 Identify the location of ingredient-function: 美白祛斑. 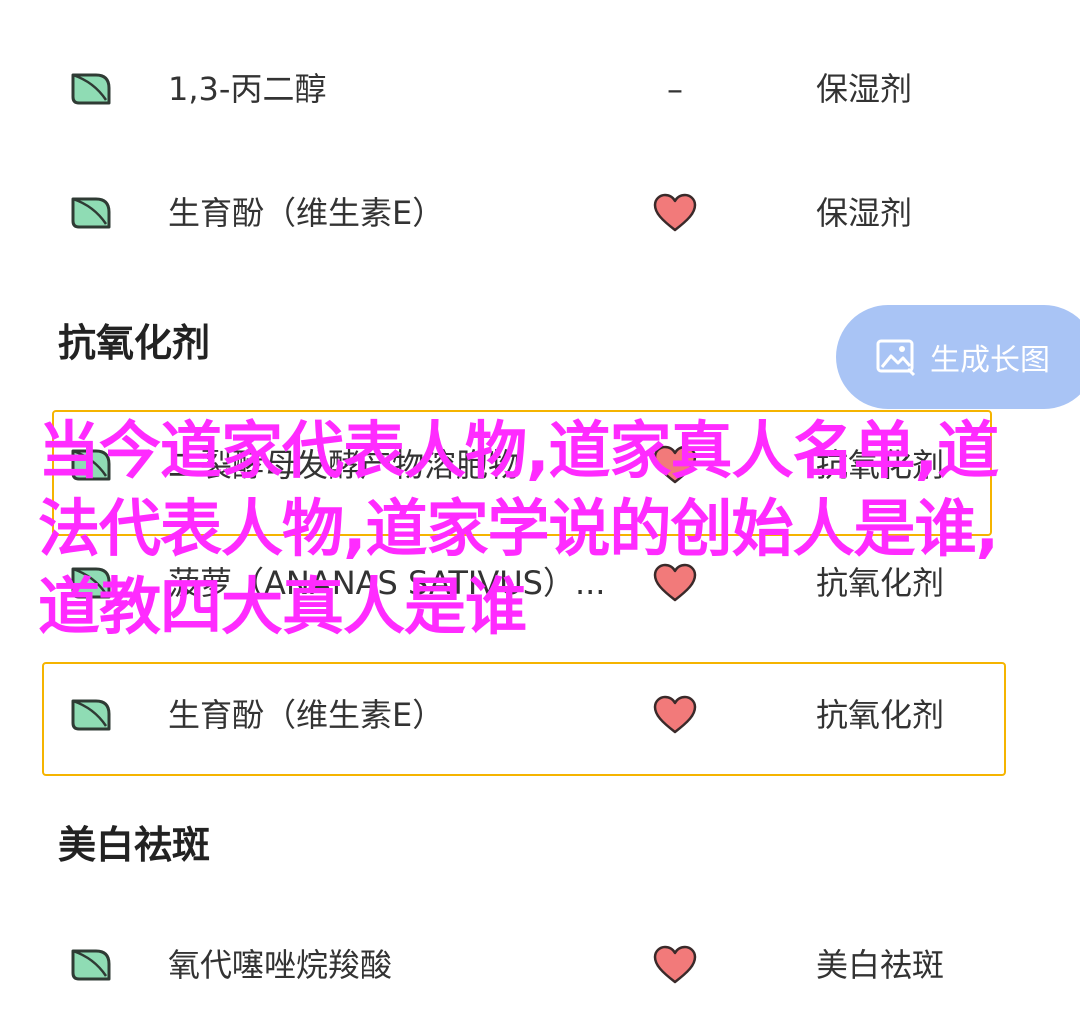
(880, 965).